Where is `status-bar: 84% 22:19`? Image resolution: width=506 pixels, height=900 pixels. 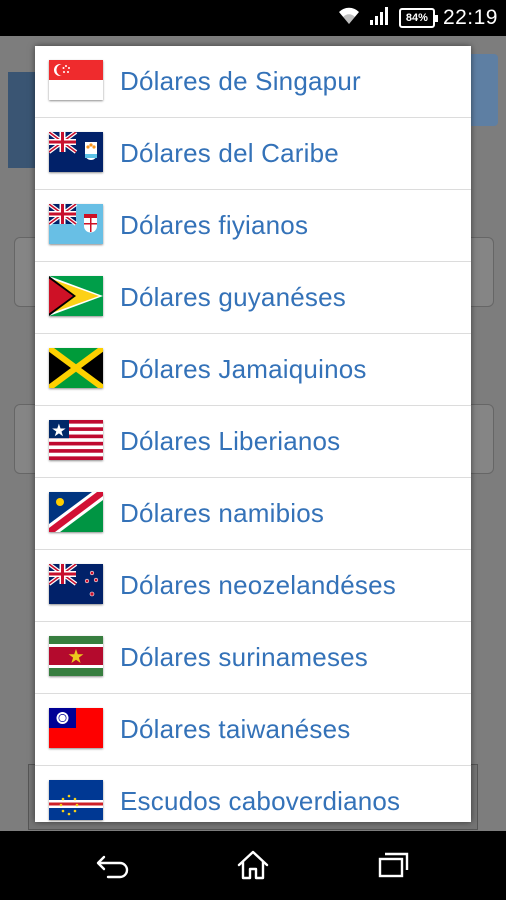
status-bar: 84% 22:19 is located at coordinates (253, 18).